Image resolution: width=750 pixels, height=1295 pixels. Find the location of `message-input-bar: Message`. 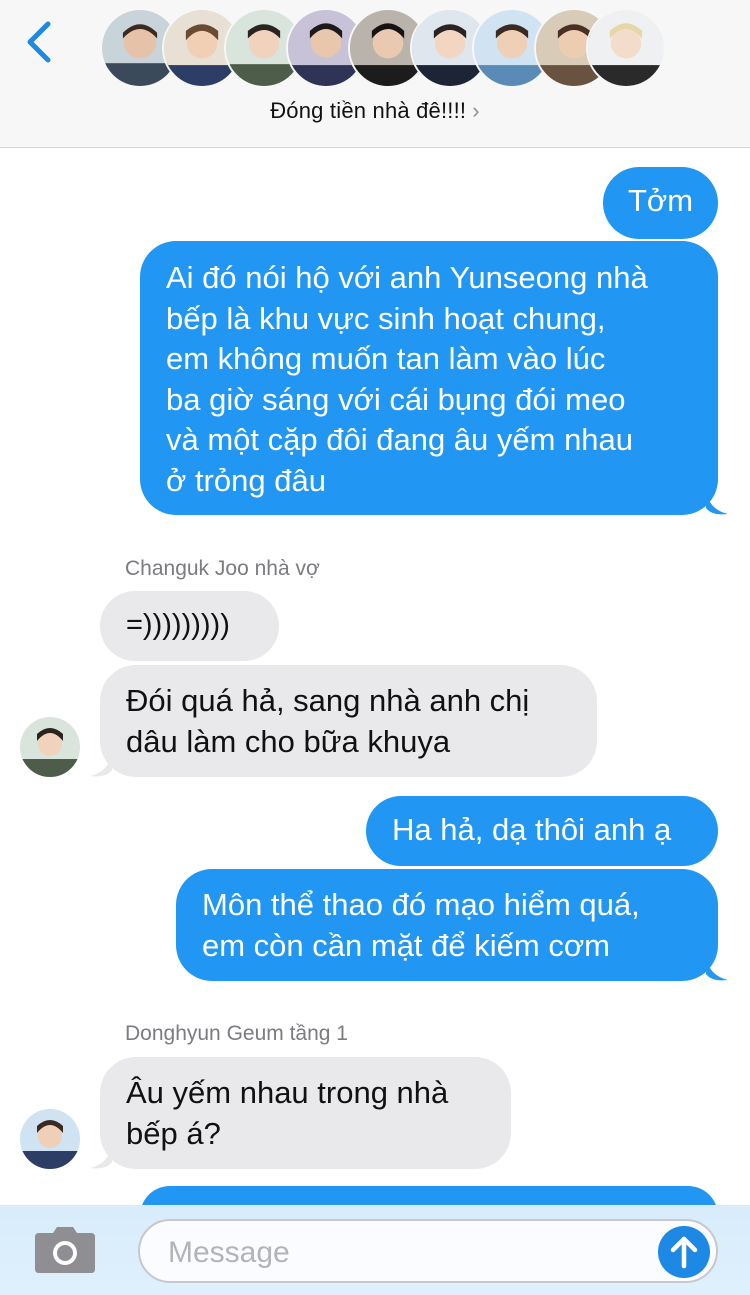

message-input-bar: Message is located at coordinates (375, 1250).